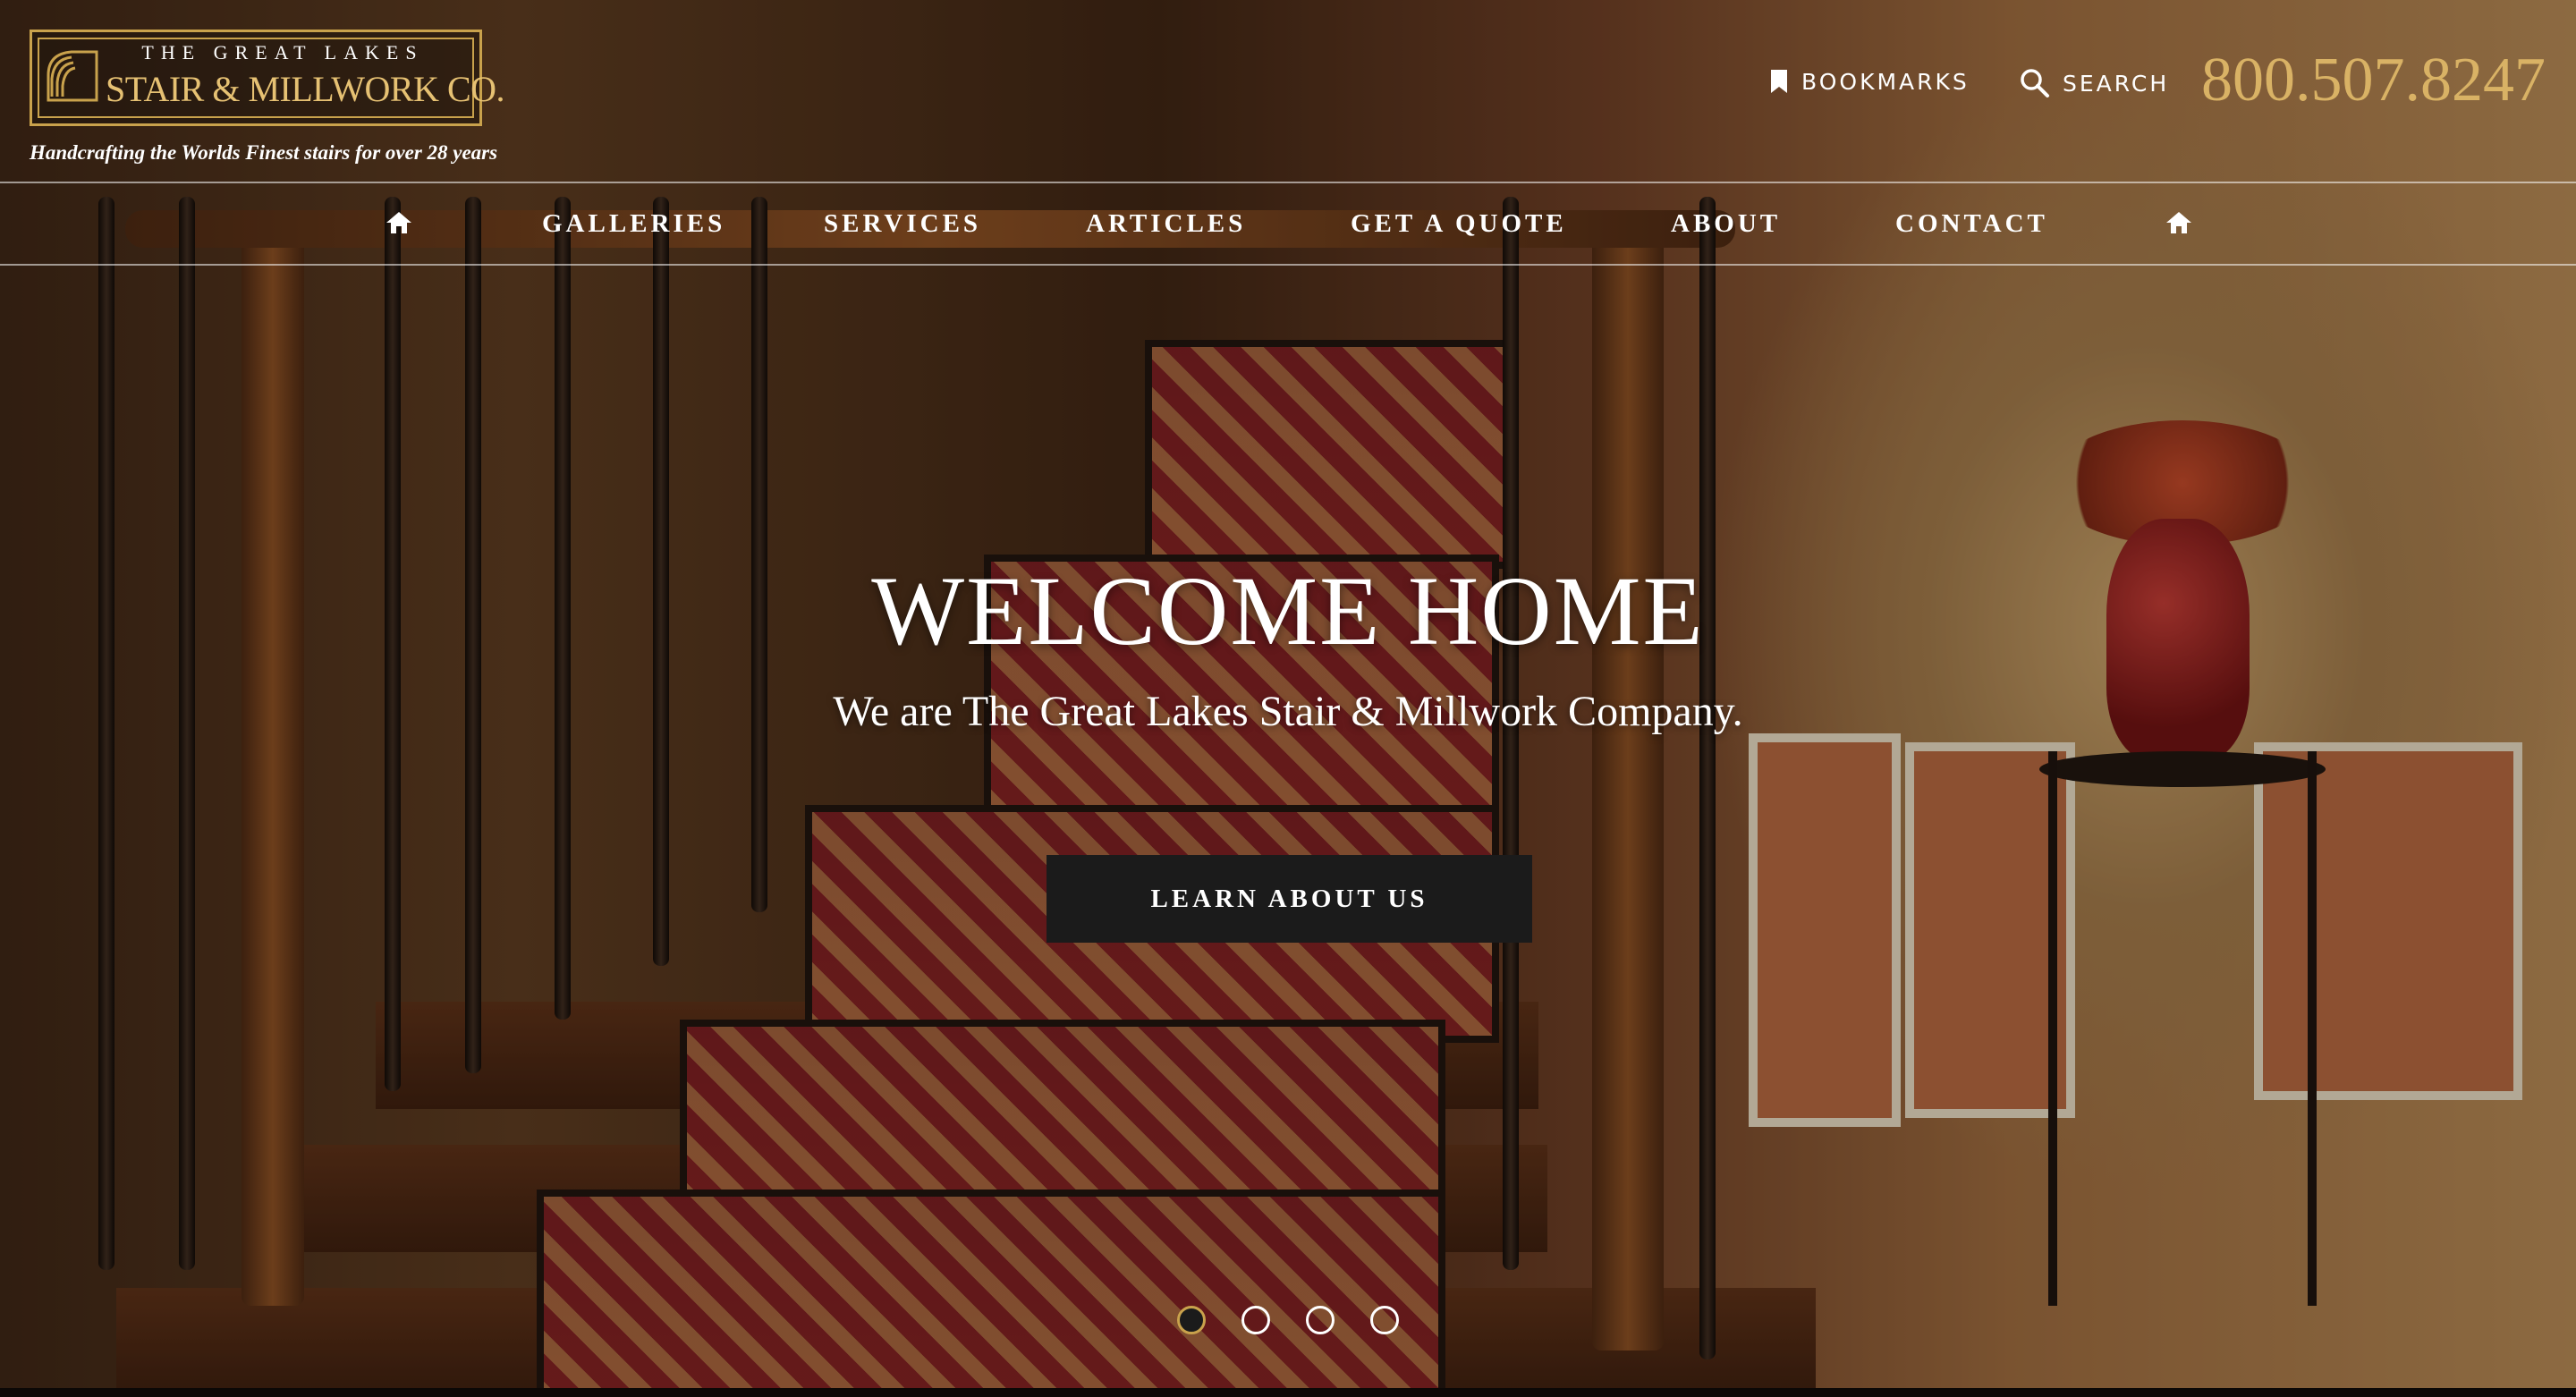 The width and height of the screenshot is (2576, 1397). I want to click on logo-top-text: THE GREAT LAKES, so click(282, 53).